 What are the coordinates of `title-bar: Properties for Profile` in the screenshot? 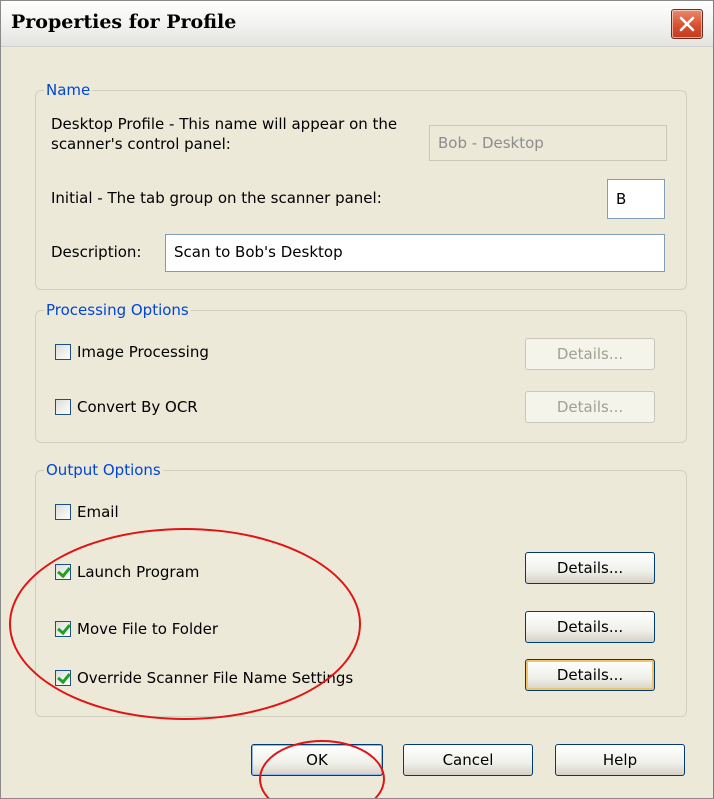 It's located at (357, 24).